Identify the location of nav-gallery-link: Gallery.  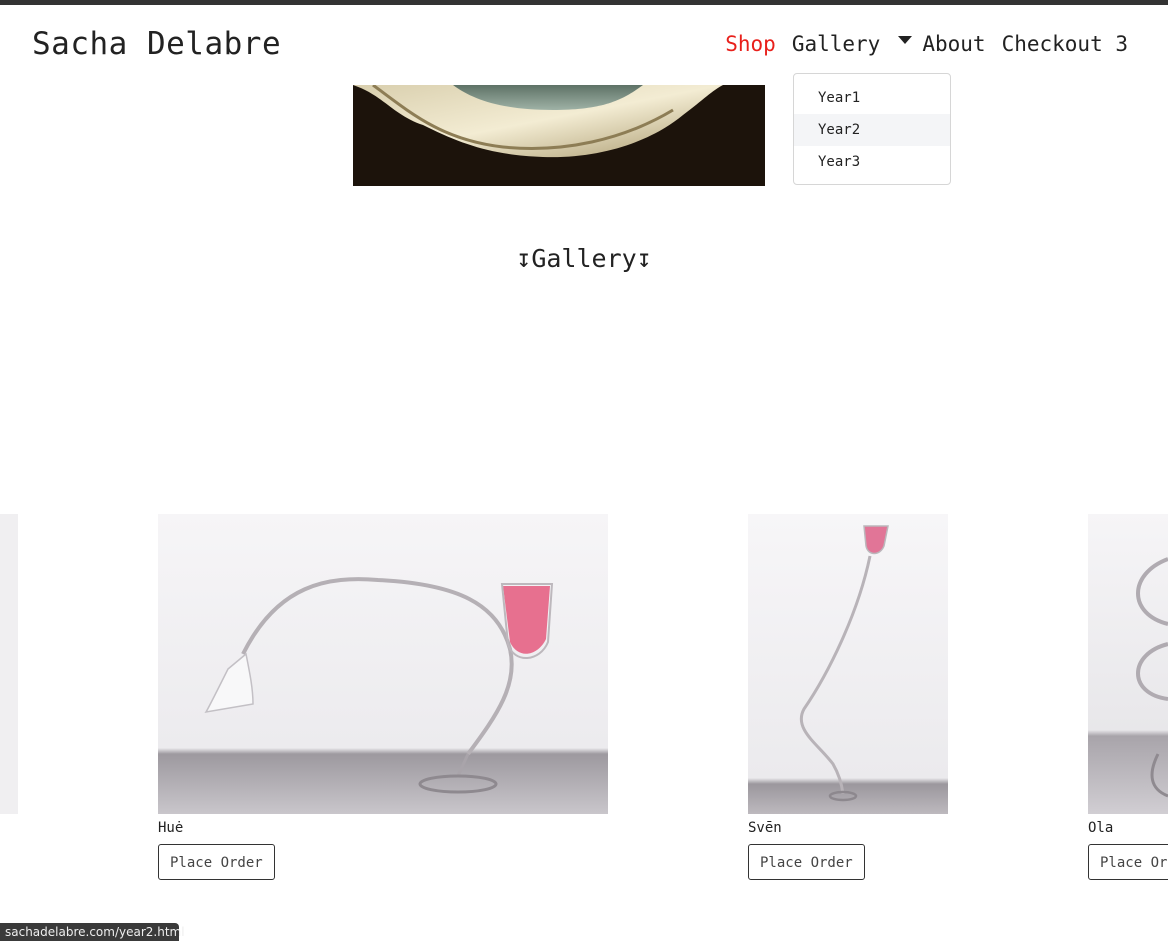
(836, 44).